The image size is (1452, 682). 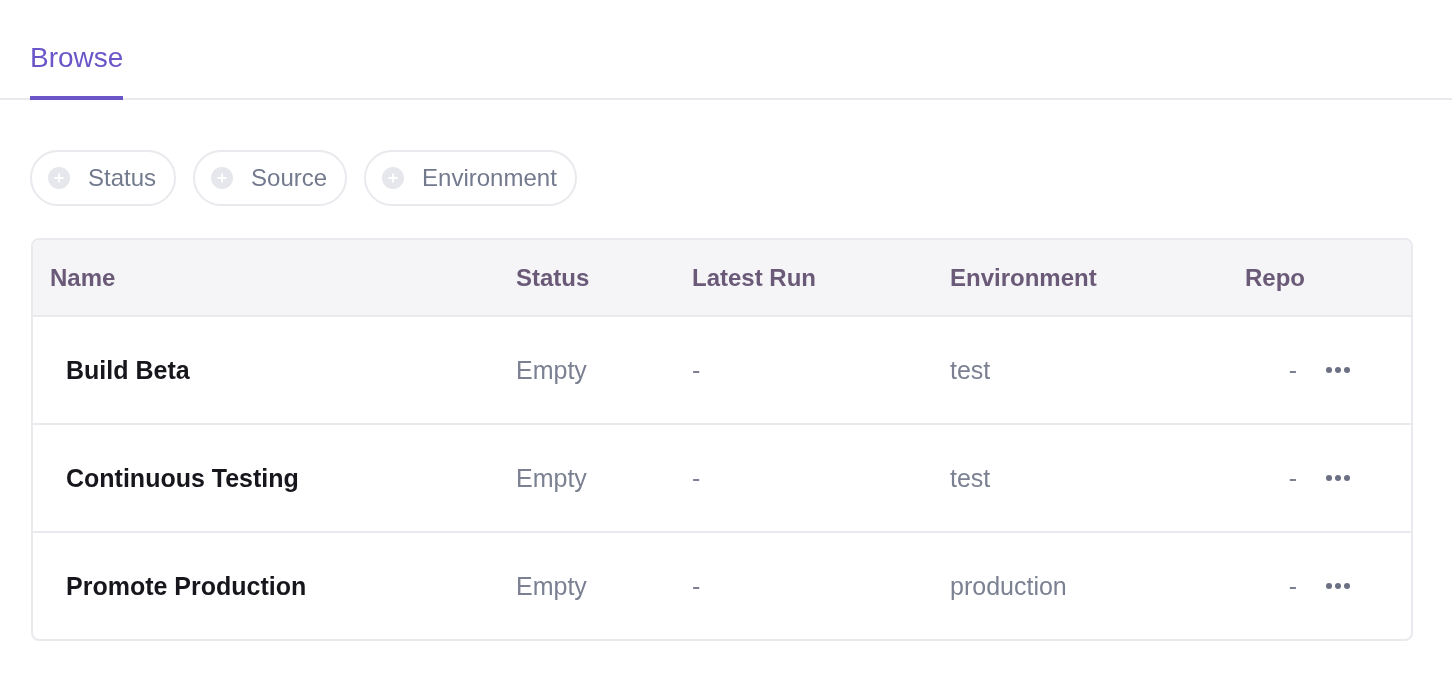 I want to click on column-header: Status, so click(x=553, y=277).